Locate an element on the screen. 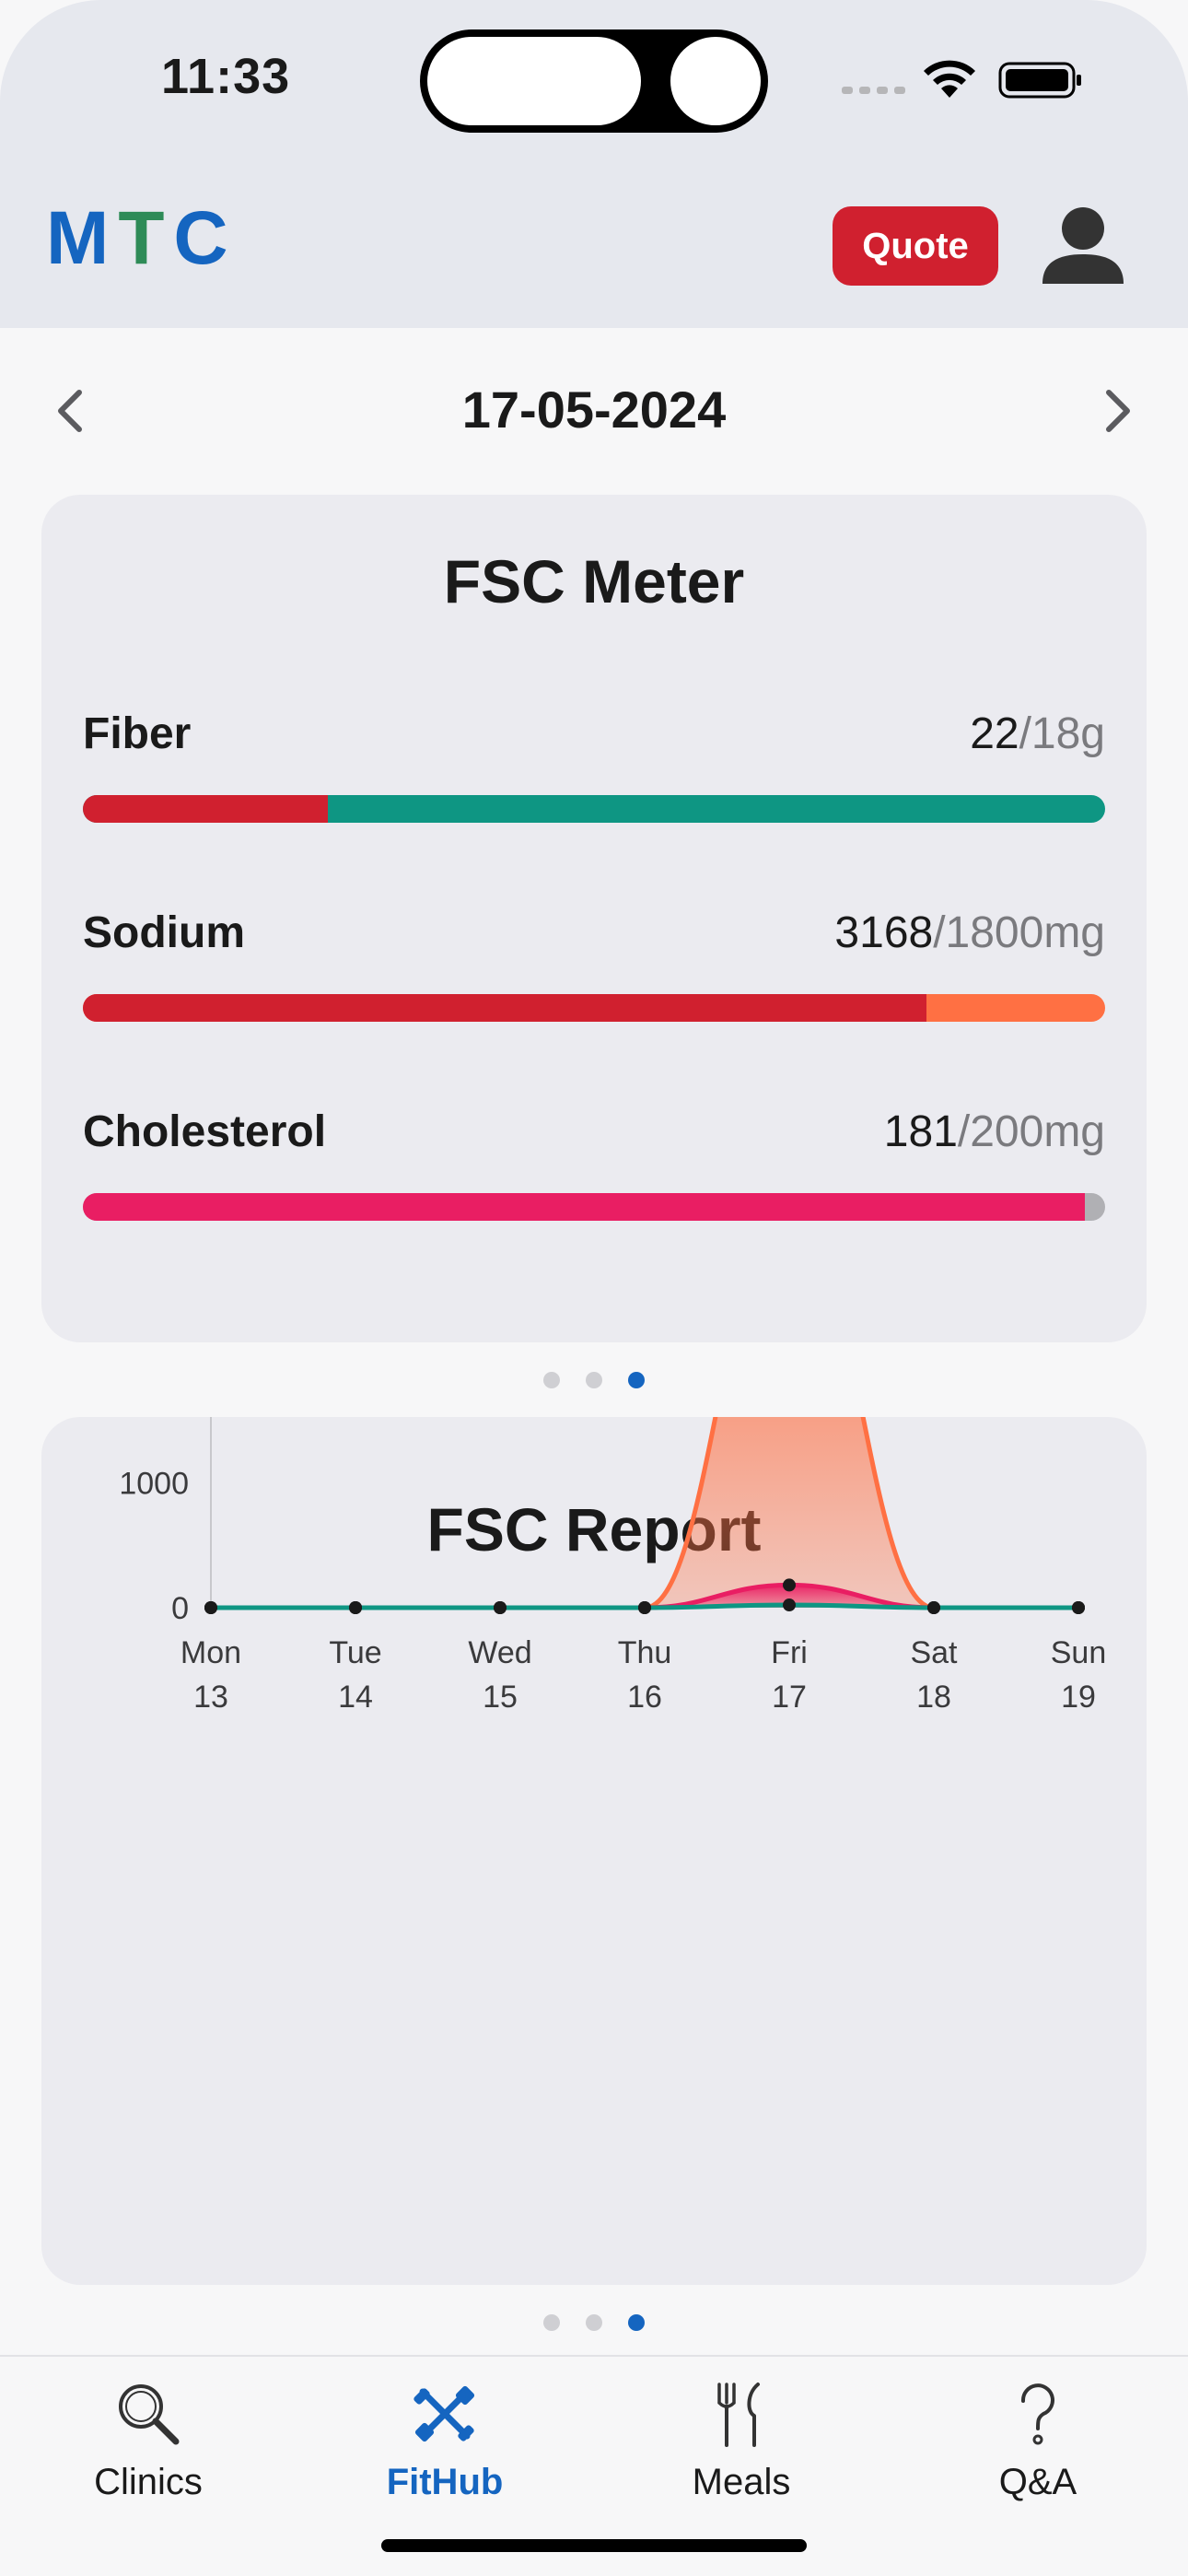 The height and width of the screenshot is (2576, 1188). battery-icon is located at coordinates (1039, 80).